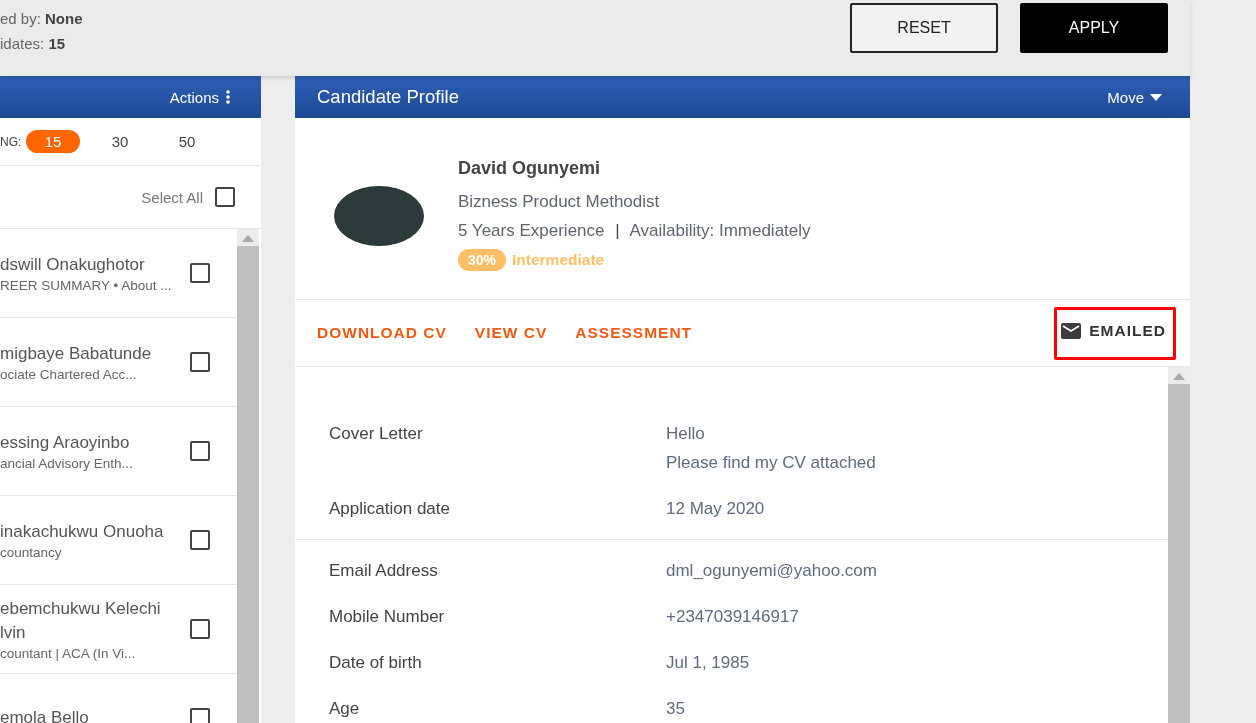  I want to click on emailed-status: EMAILED, so click(1115, 333).